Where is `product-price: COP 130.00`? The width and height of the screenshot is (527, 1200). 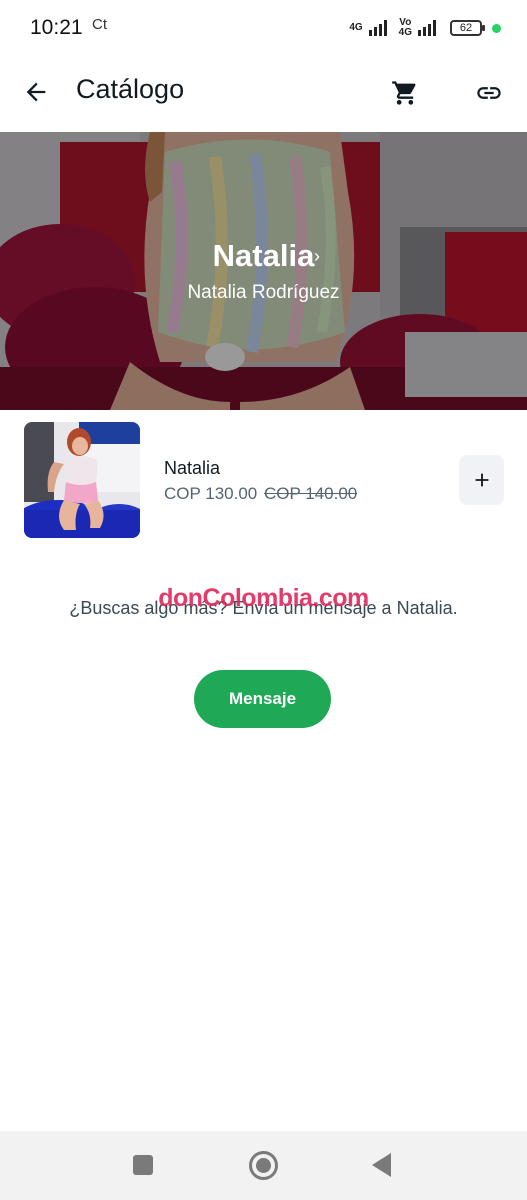 product-price: COP 130.00 is located at coordinates (211, 493).